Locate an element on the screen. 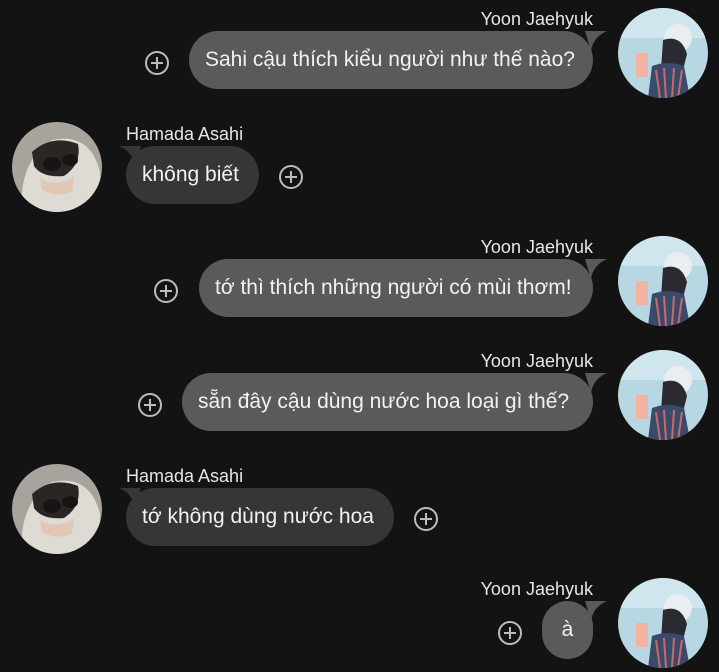  message-bubble: sẵn đây cậu dùng nước hoa loại gì thế? is located at coordinates (387, 402).